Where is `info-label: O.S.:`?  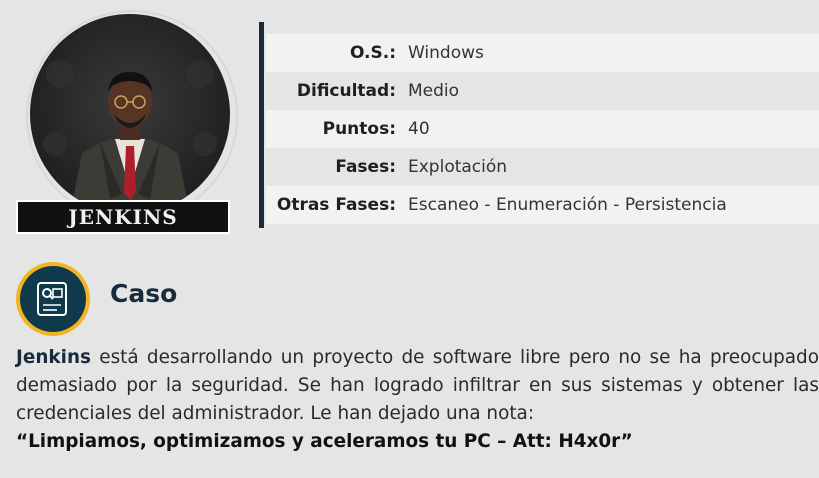 info-label: O.S.: is located at coordinates (372, 53).